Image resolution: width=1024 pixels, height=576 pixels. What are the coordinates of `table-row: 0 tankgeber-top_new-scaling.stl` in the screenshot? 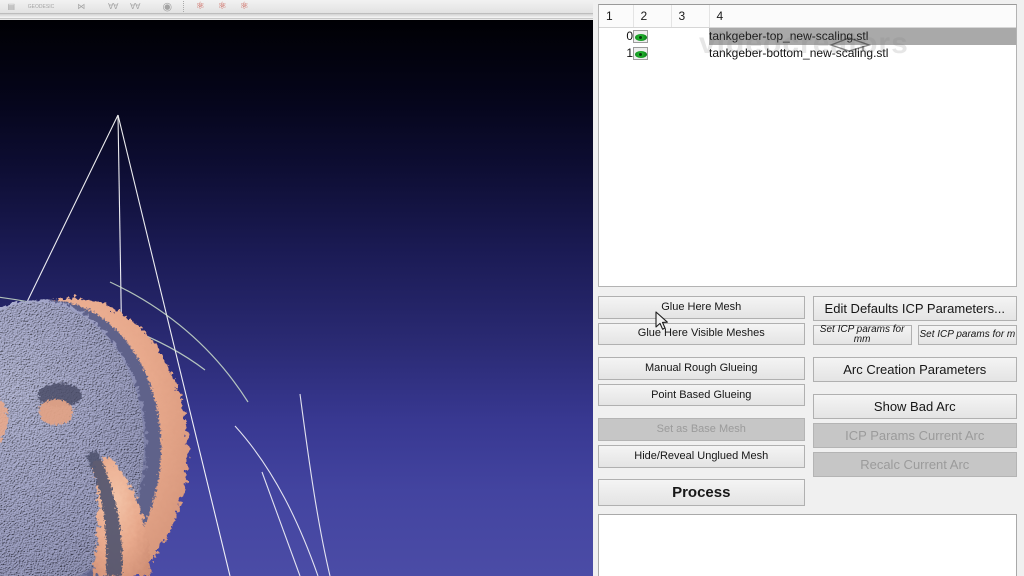 It's located at (807, 36).